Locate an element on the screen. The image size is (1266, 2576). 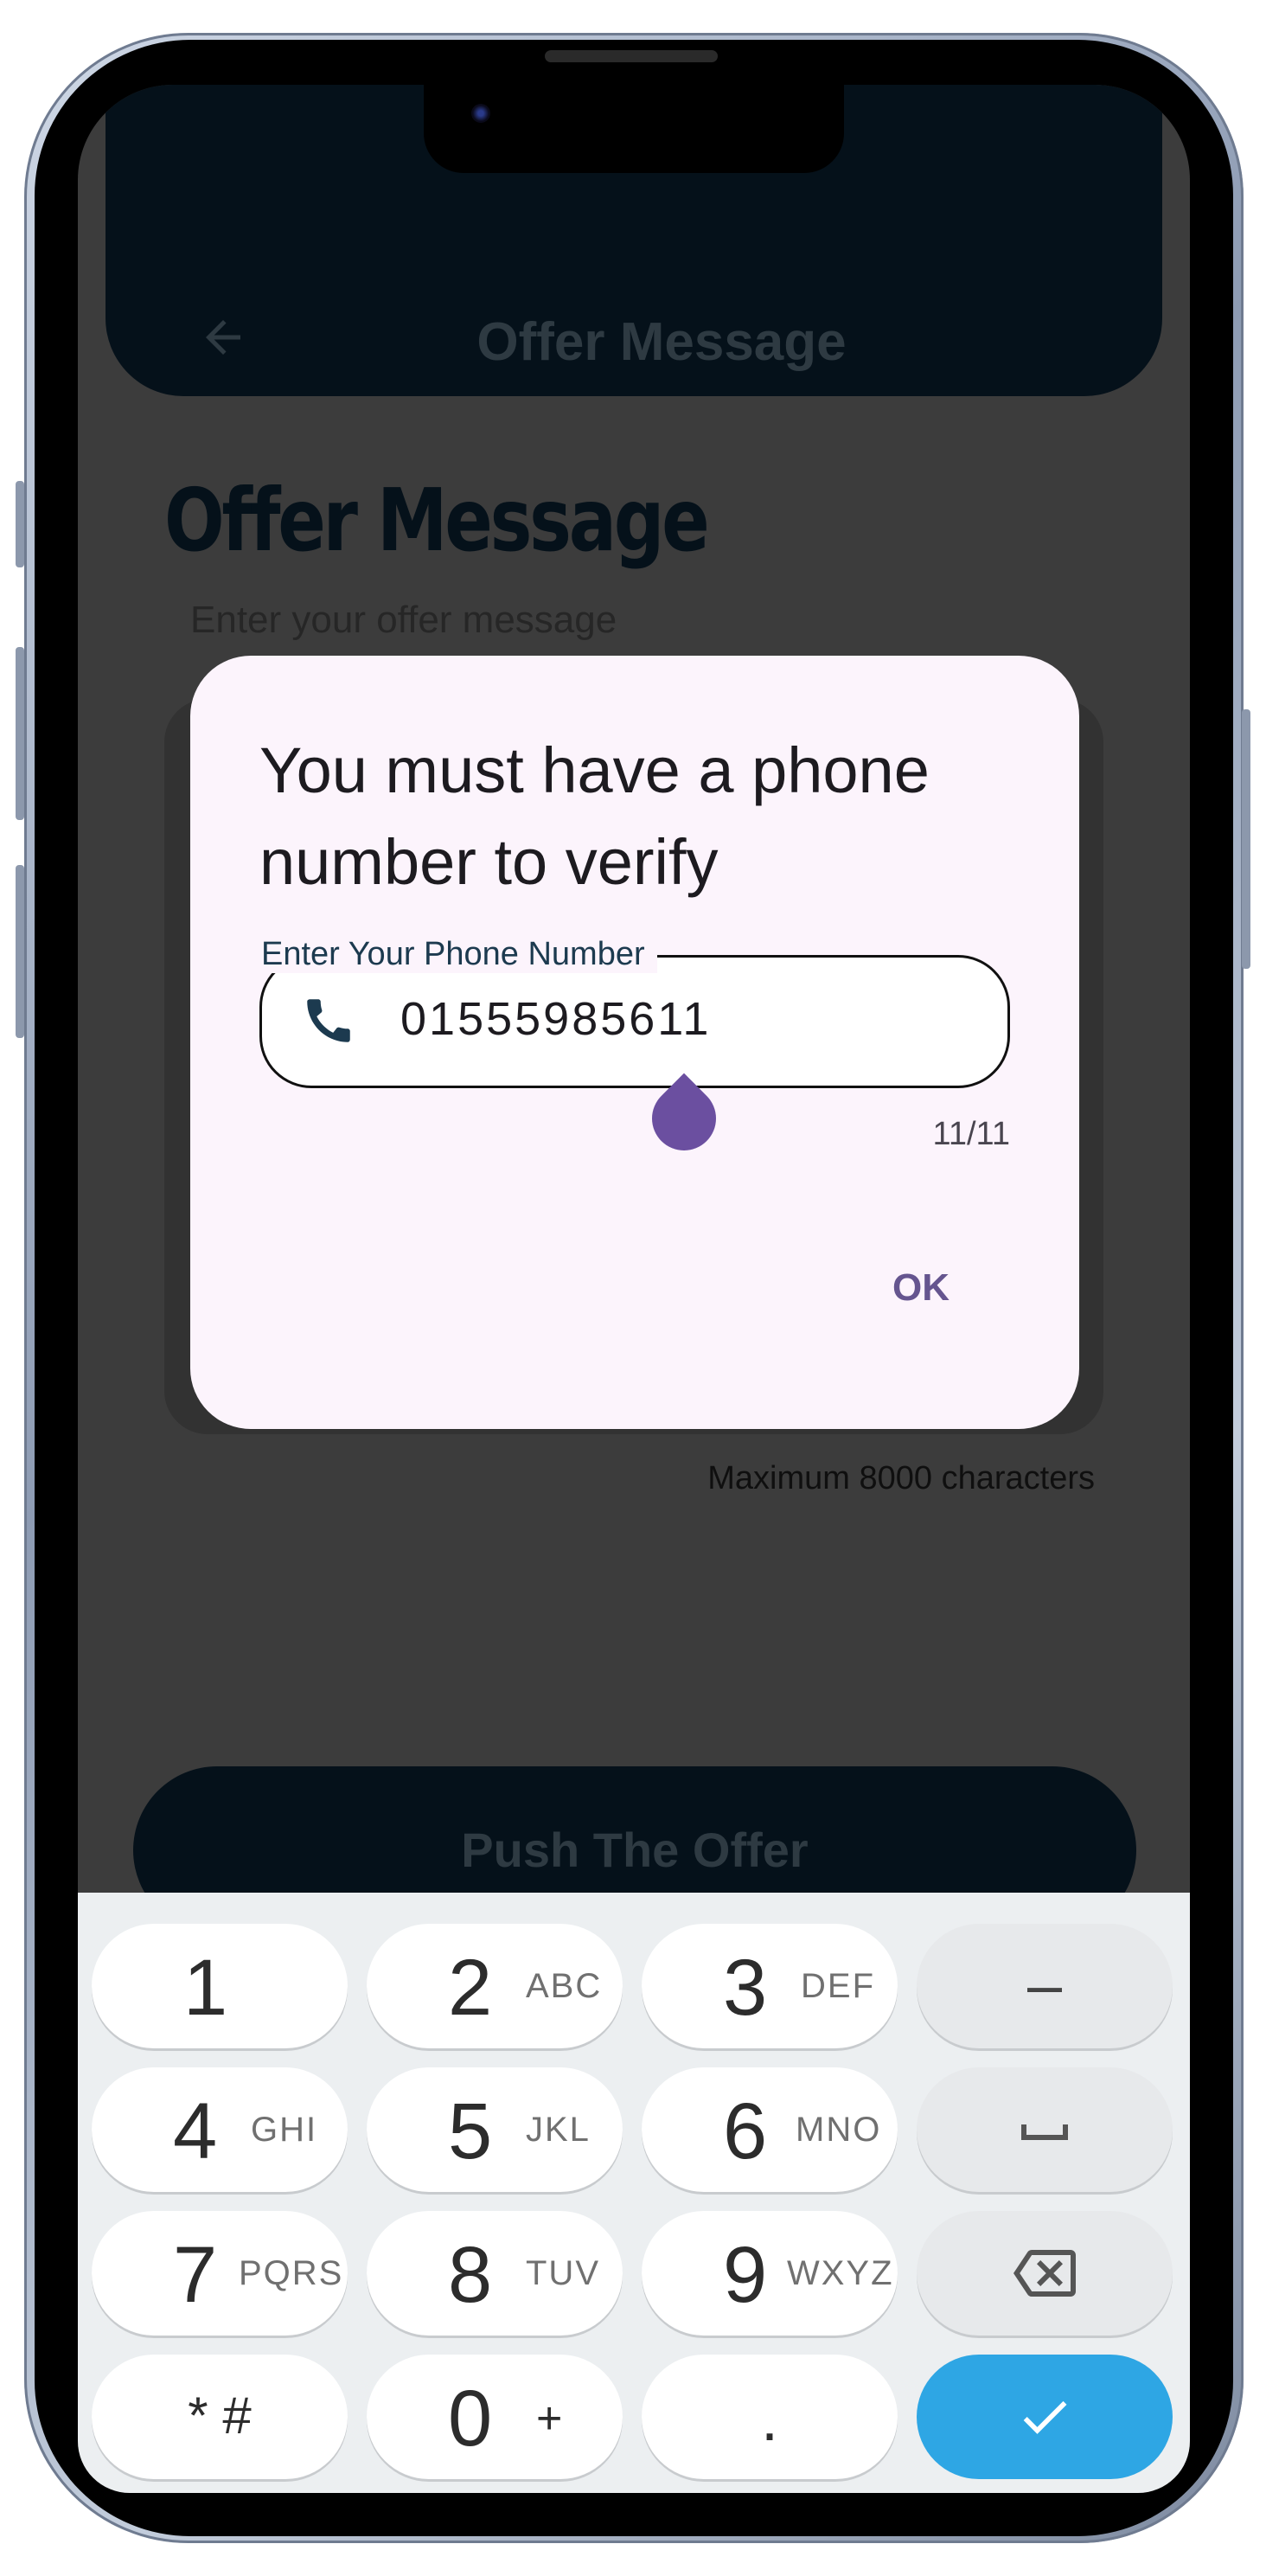
volume-down-button is located at coordinates (20, 951).